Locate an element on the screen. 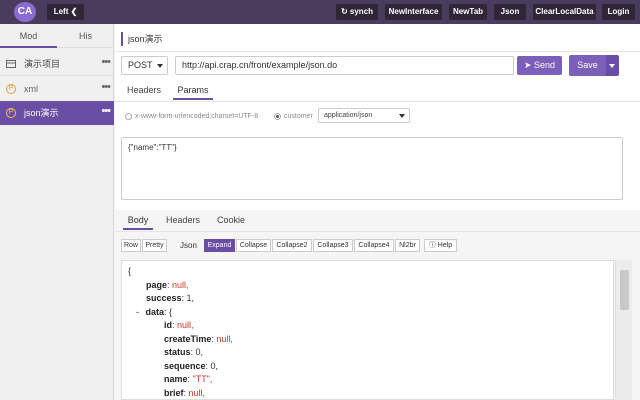  send-button: ➤ Send is located at coordinates (539, 65).